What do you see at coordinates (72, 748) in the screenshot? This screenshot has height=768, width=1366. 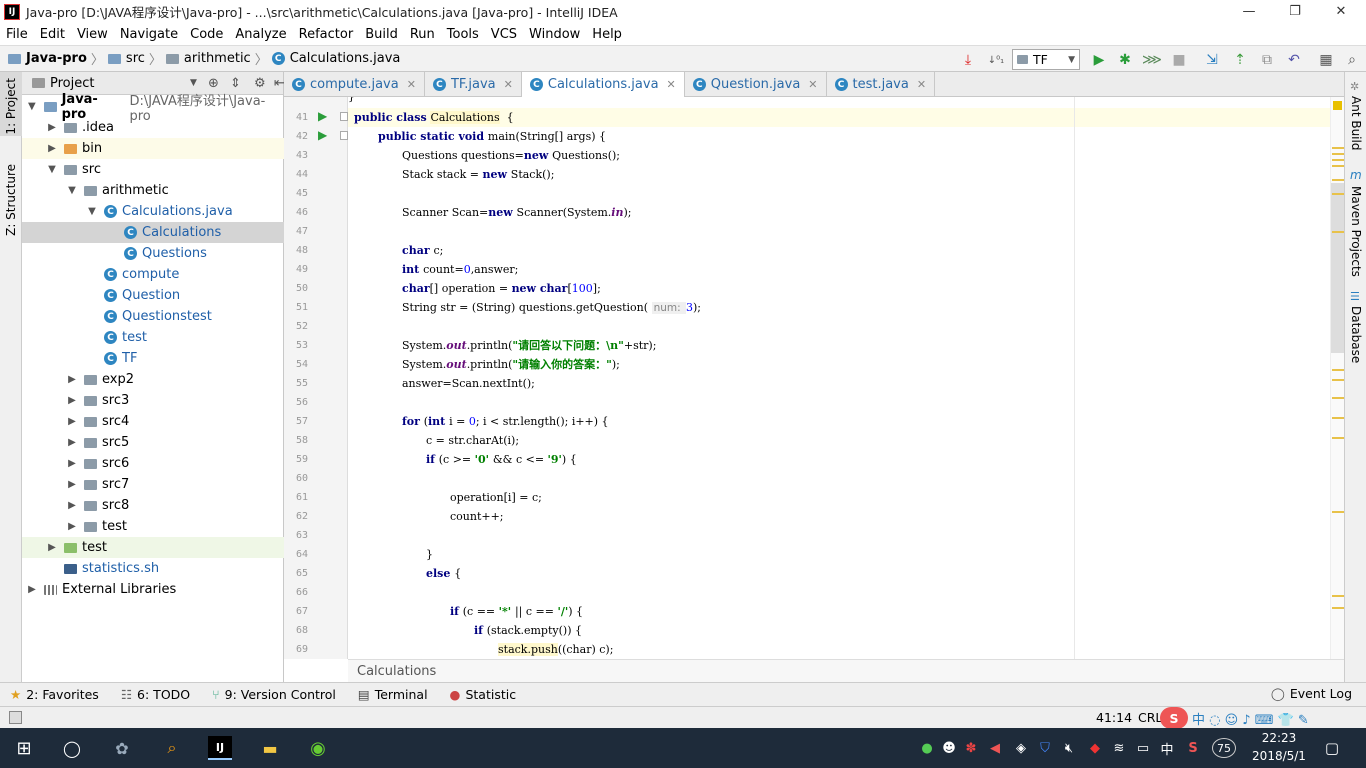 I see `search-icon: ◯` at bounding box center [72, 748].